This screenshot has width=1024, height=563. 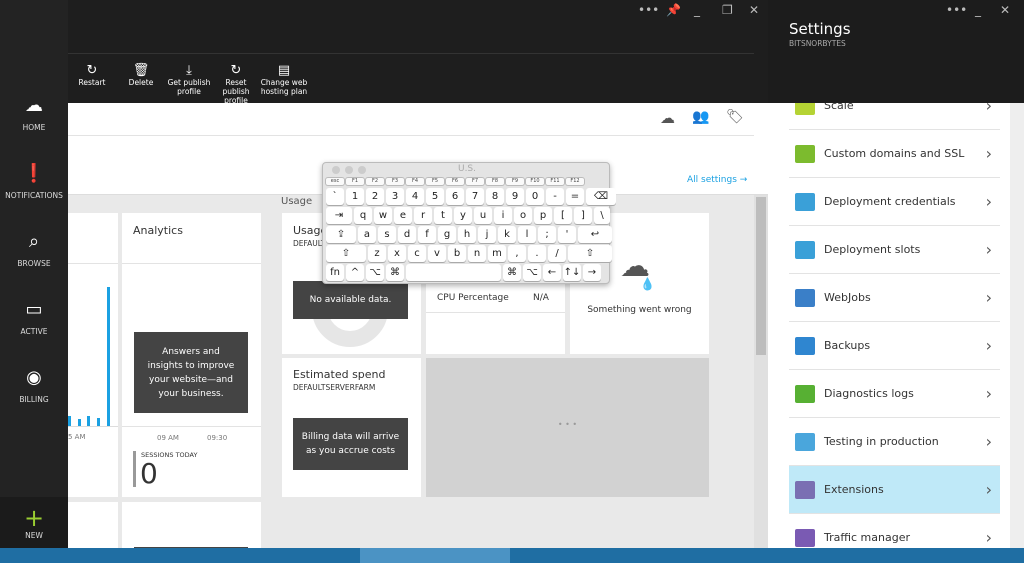 What do you see at coordinates (437, 253) in the screenshot?
I see `key: v` at bounding box center [437, 253].